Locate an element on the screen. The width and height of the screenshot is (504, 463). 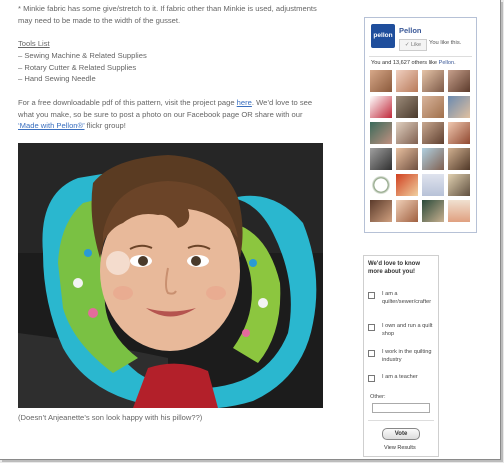
facebook-page-name-link: Pellon is located at coordinates (410, 30).